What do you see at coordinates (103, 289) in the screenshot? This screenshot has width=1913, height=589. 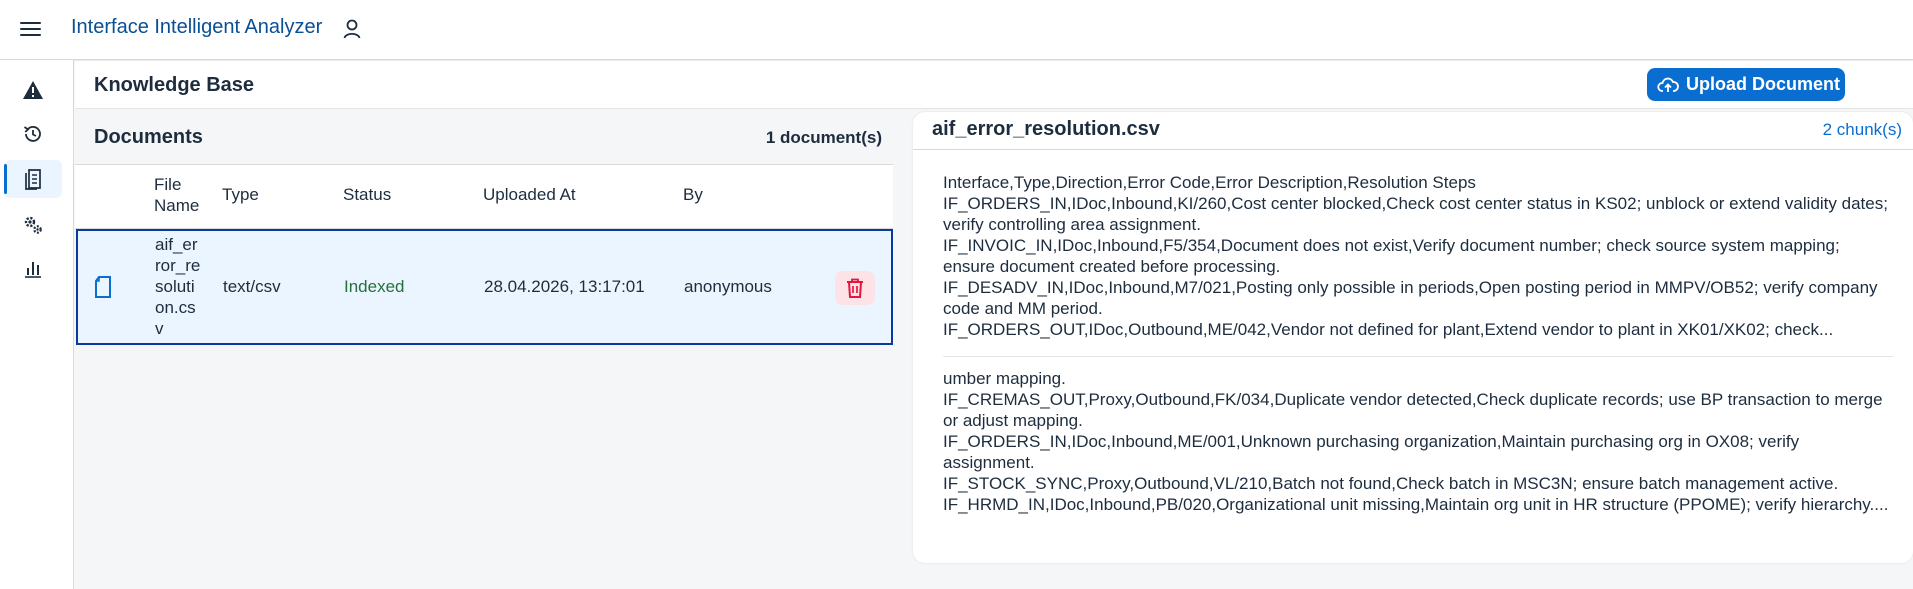 I see `file-icon` at bounding box center [103, 289].